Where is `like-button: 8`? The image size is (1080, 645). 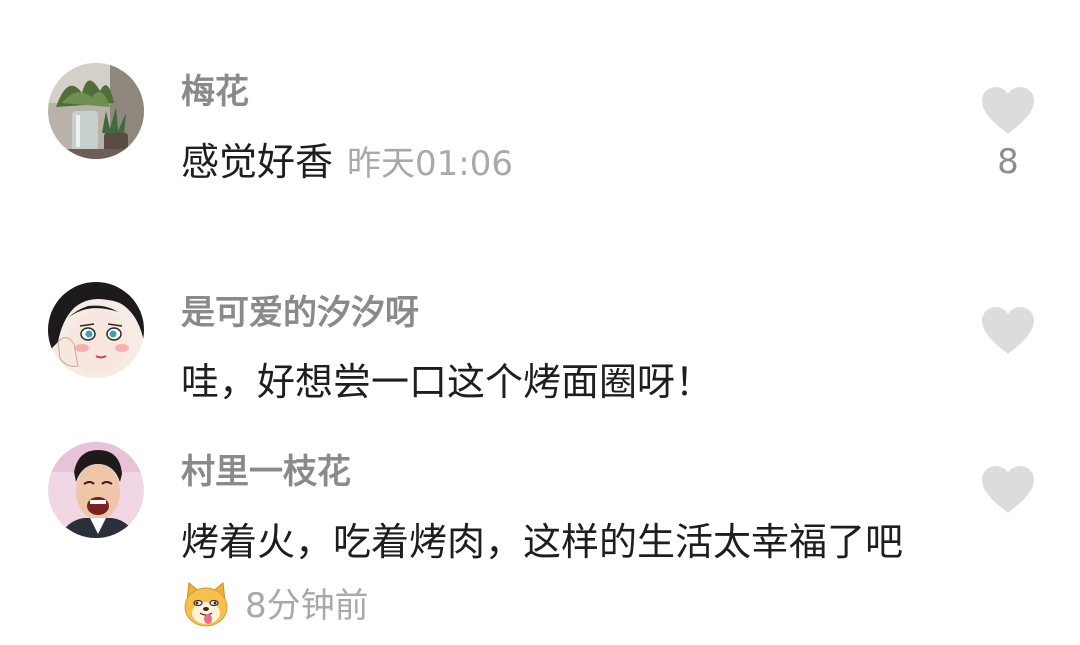 like-button: 8 is located at coordinates (1008, 134).